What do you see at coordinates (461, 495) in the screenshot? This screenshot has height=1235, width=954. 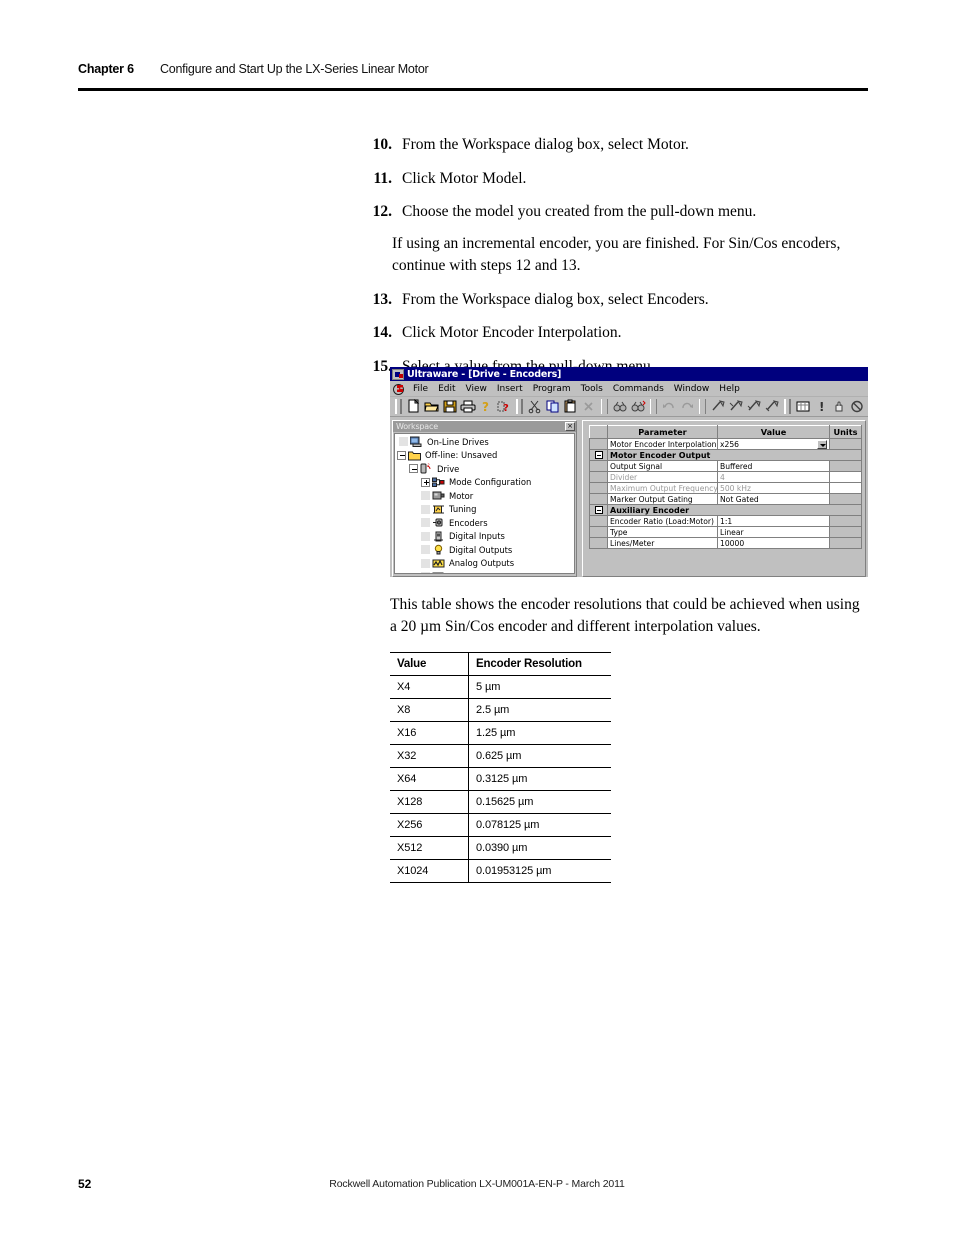 I see `tree-item-label: Motor` at bounding box center [461, 495].